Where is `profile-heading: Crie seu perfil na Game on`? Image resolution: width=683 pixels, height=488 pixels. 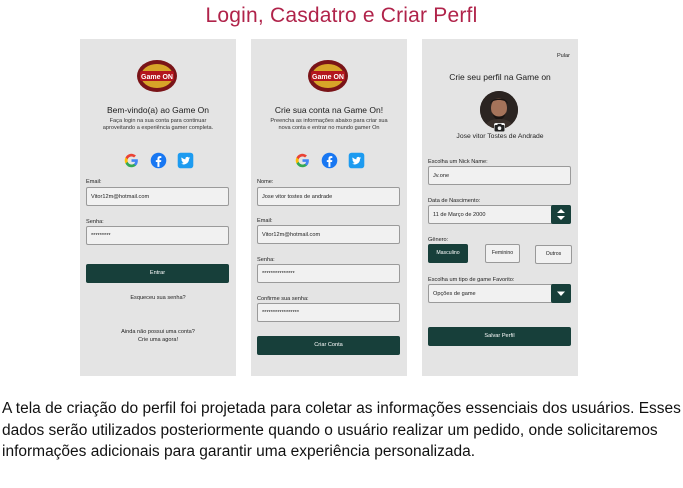
profile-heading: Crie seu perfil na Game on is located at coordinates (500, 77).